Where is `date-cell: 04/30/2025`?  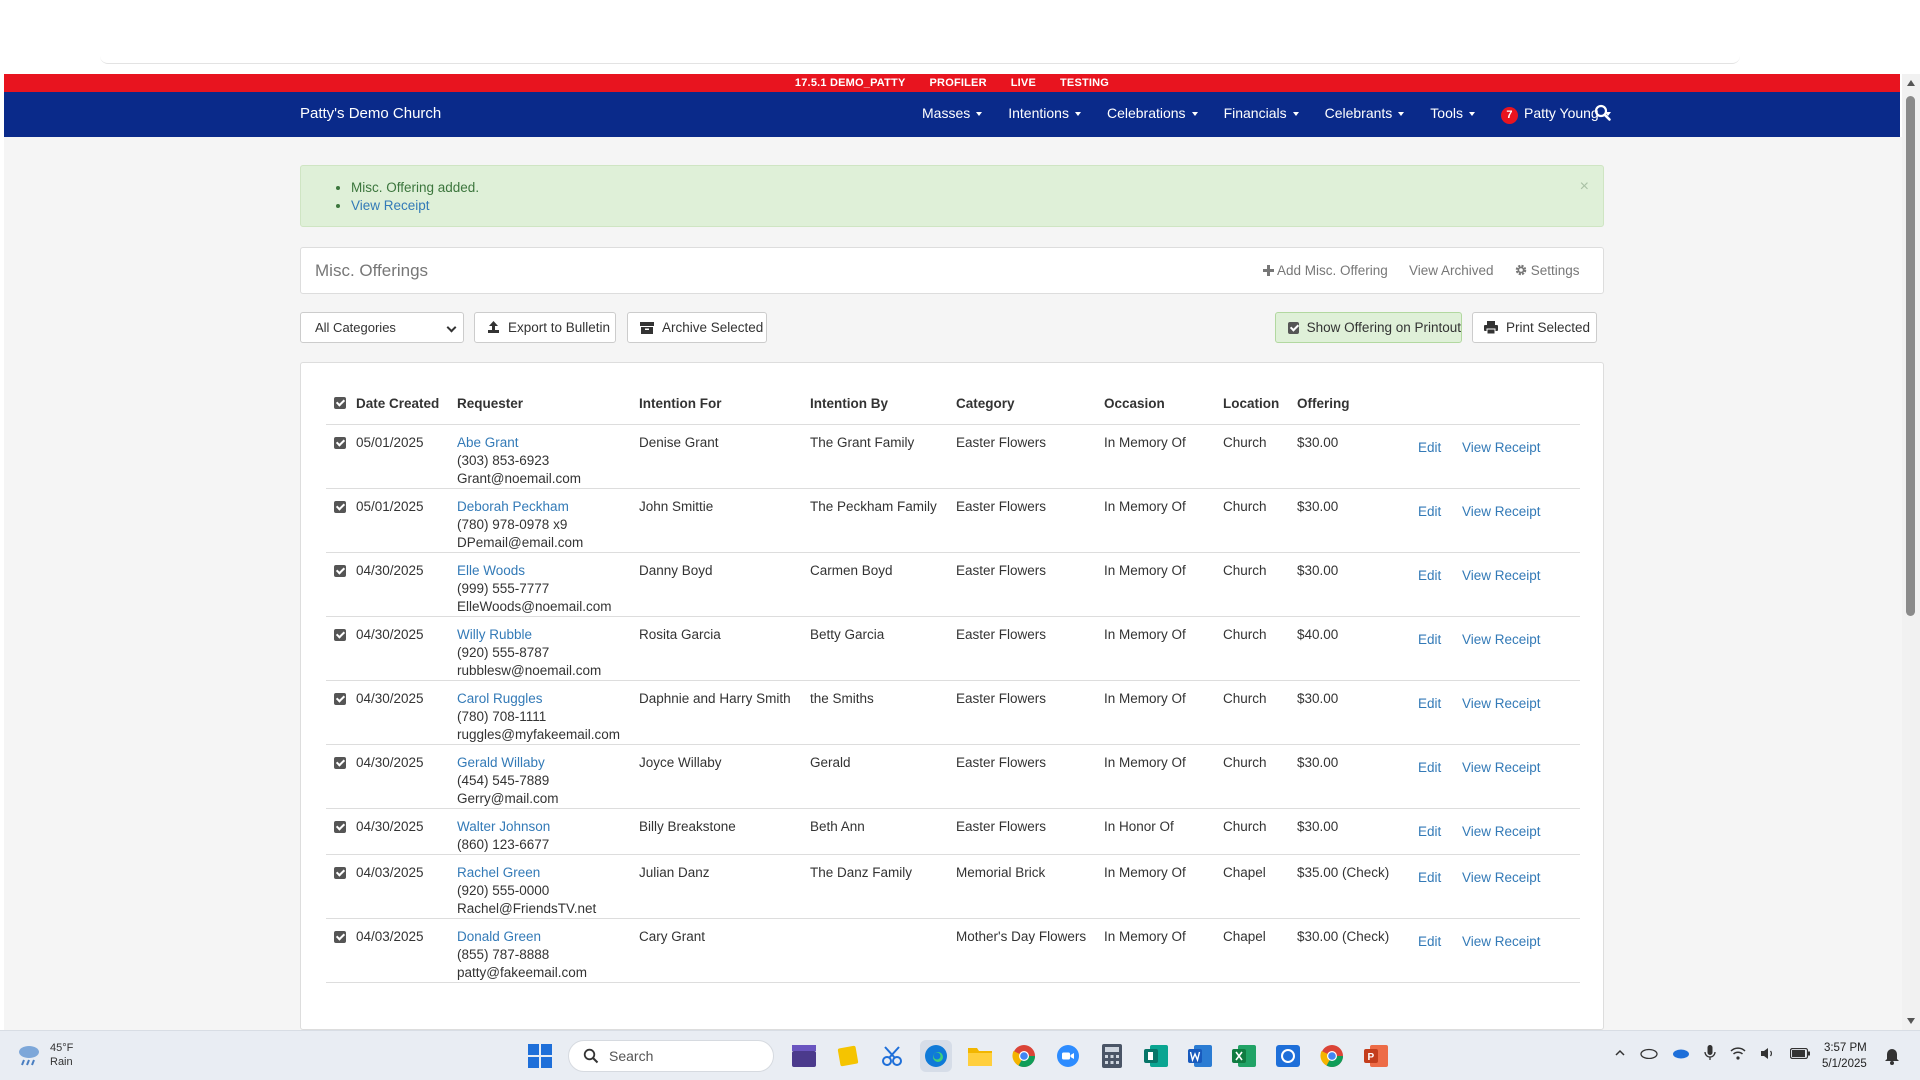
date-cell: 04/30/2025 is located at coordinates (406, 831).